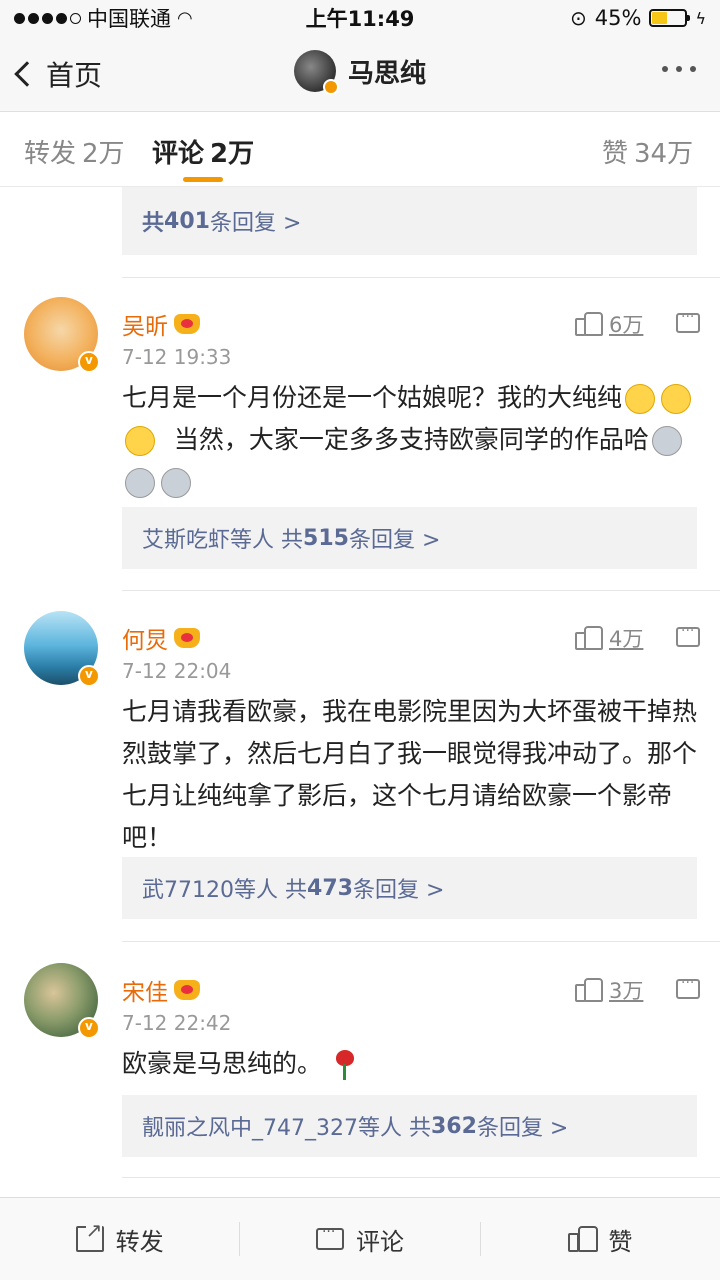 This screenshot has height=1280, width=720. I want to click on comment-text-part: 欧豪是马思纯的。, so click(222, 1063).